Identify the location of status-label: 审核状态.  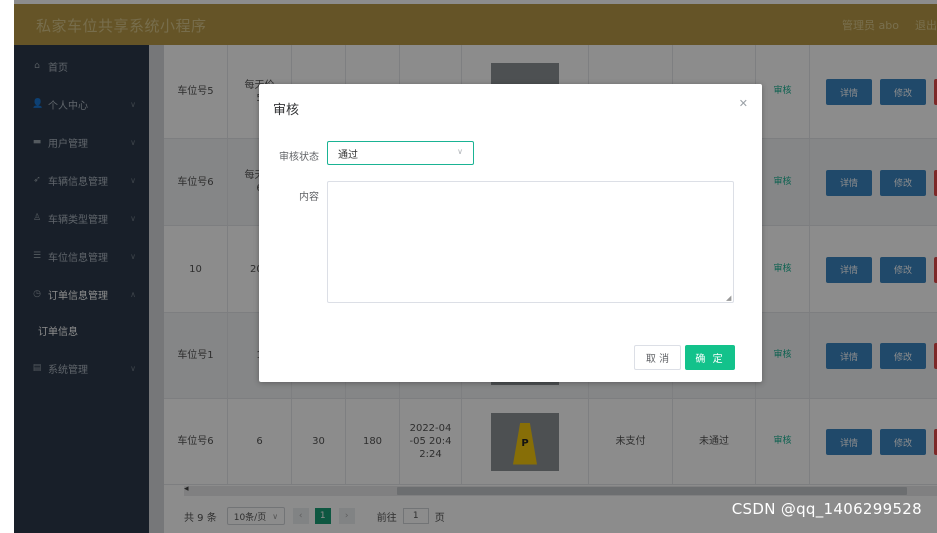
(299, 157).